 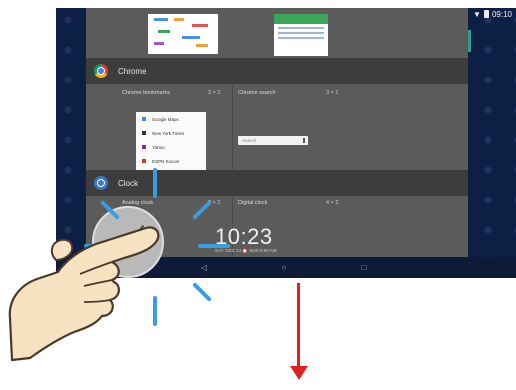 I want to click on bookmark-item: Google Maps, so click(x=160, y=119).